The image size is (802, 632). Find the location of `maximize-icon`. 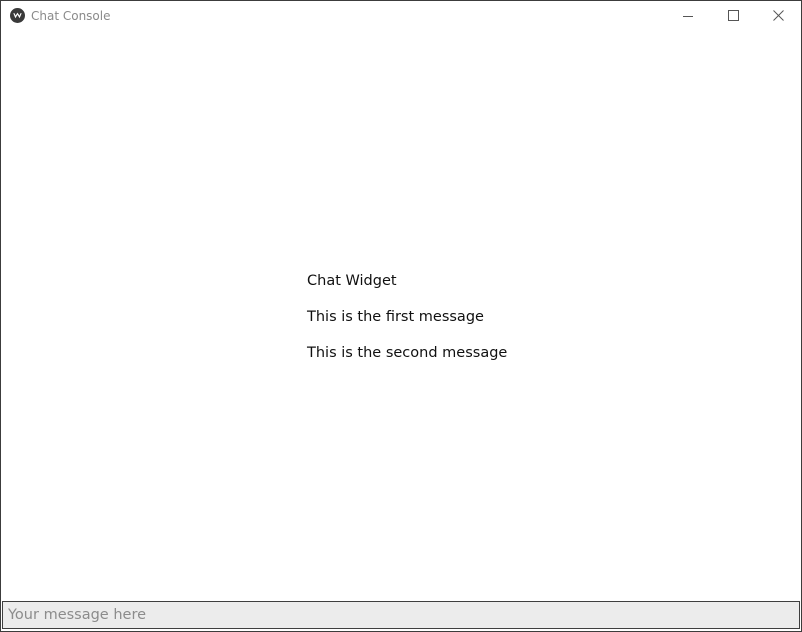

maximize-icon is located at coordinates (733, 15).